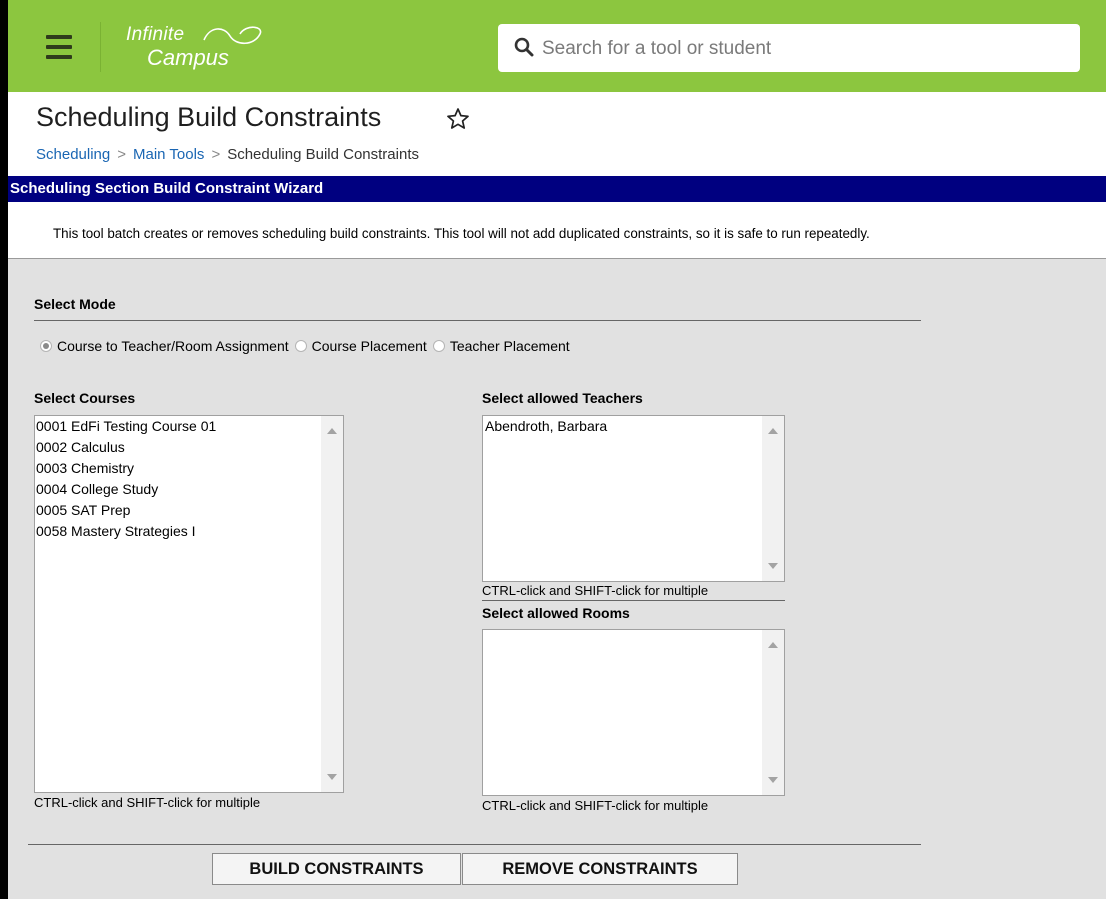 This screenshot has height=899, width=1106. Describe the element at coordinates (46, 346) in the screenshot. I see `radio-course-teacher-room` at that location.